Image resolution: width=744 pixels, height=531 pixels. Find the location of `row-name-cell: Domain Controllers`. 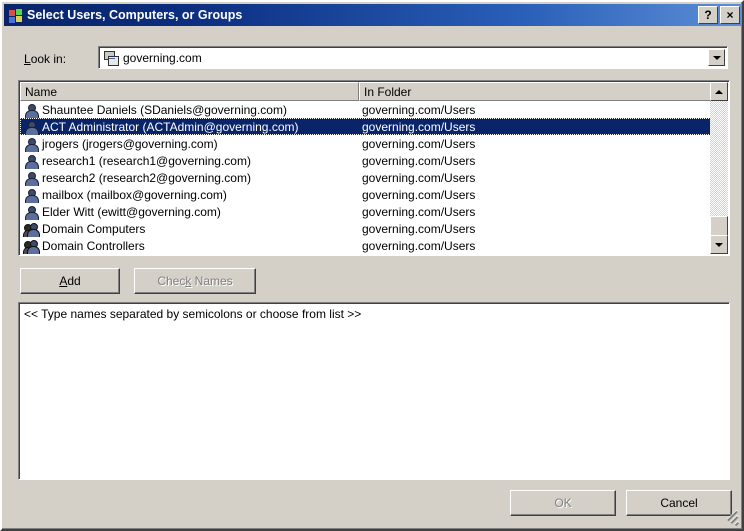

row-name-cell: Domain Controllers is located at coordinates (189, 246).